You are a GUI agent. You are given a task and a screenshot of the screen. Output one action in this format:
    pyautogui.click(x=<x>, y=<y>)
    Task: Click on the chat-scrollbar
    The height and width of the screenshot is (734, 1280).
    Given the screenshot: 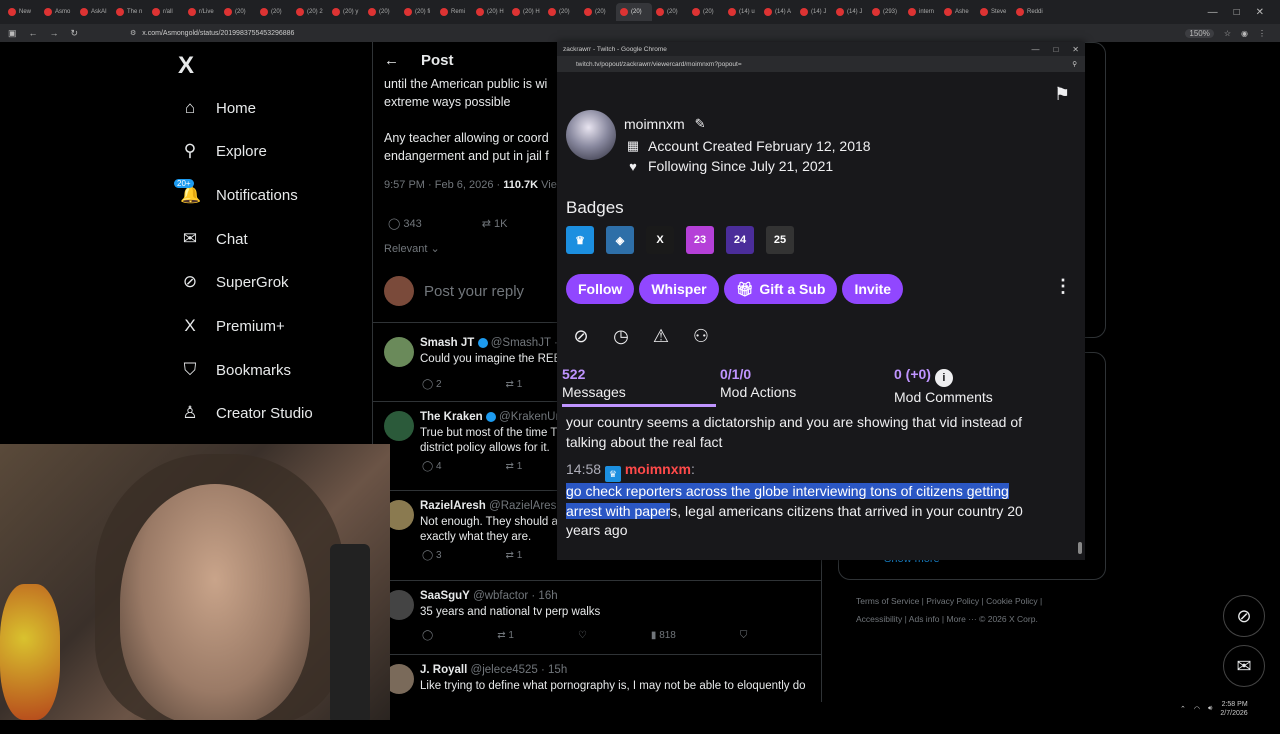 What is the action you would take?
    pyautogui.click(x=1080, y=484)
    